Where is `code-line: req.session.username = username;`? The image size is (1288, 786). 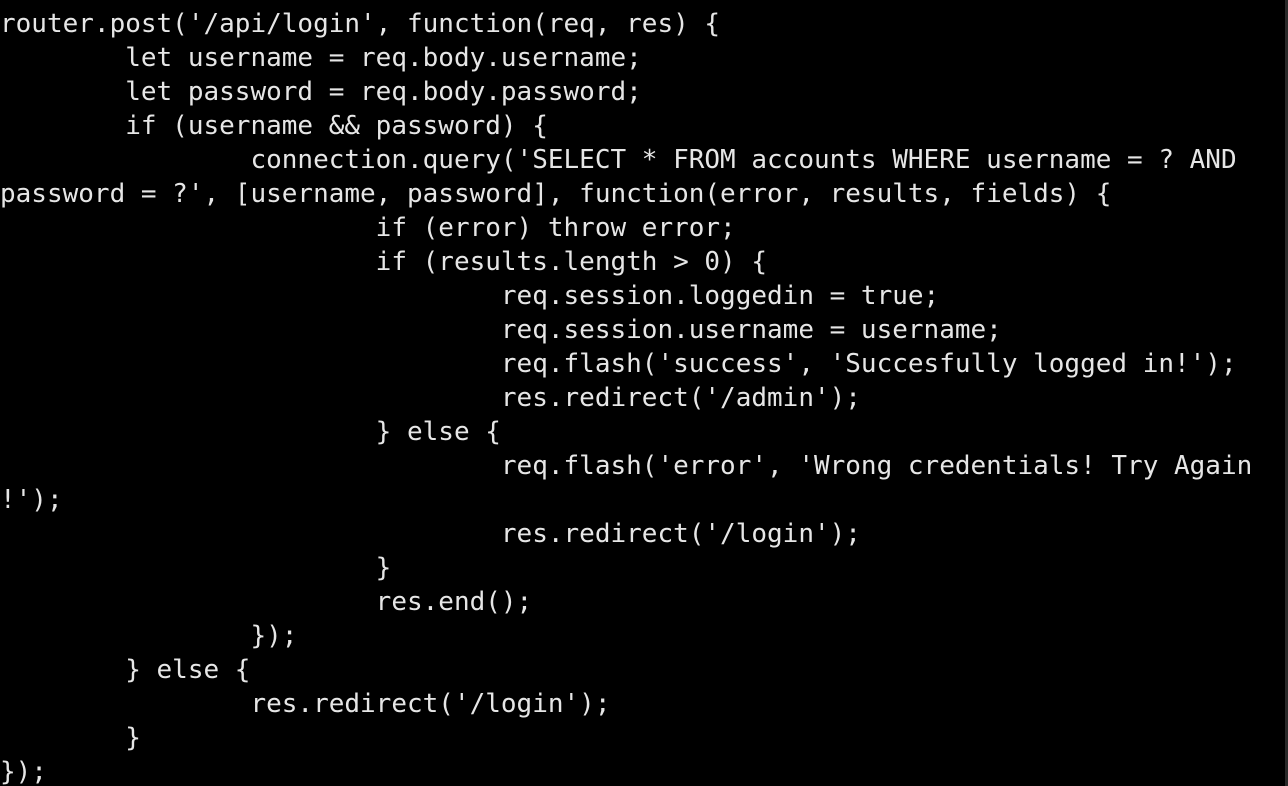
code-line: req.session.username = username; is located at coordinates (501, 330).